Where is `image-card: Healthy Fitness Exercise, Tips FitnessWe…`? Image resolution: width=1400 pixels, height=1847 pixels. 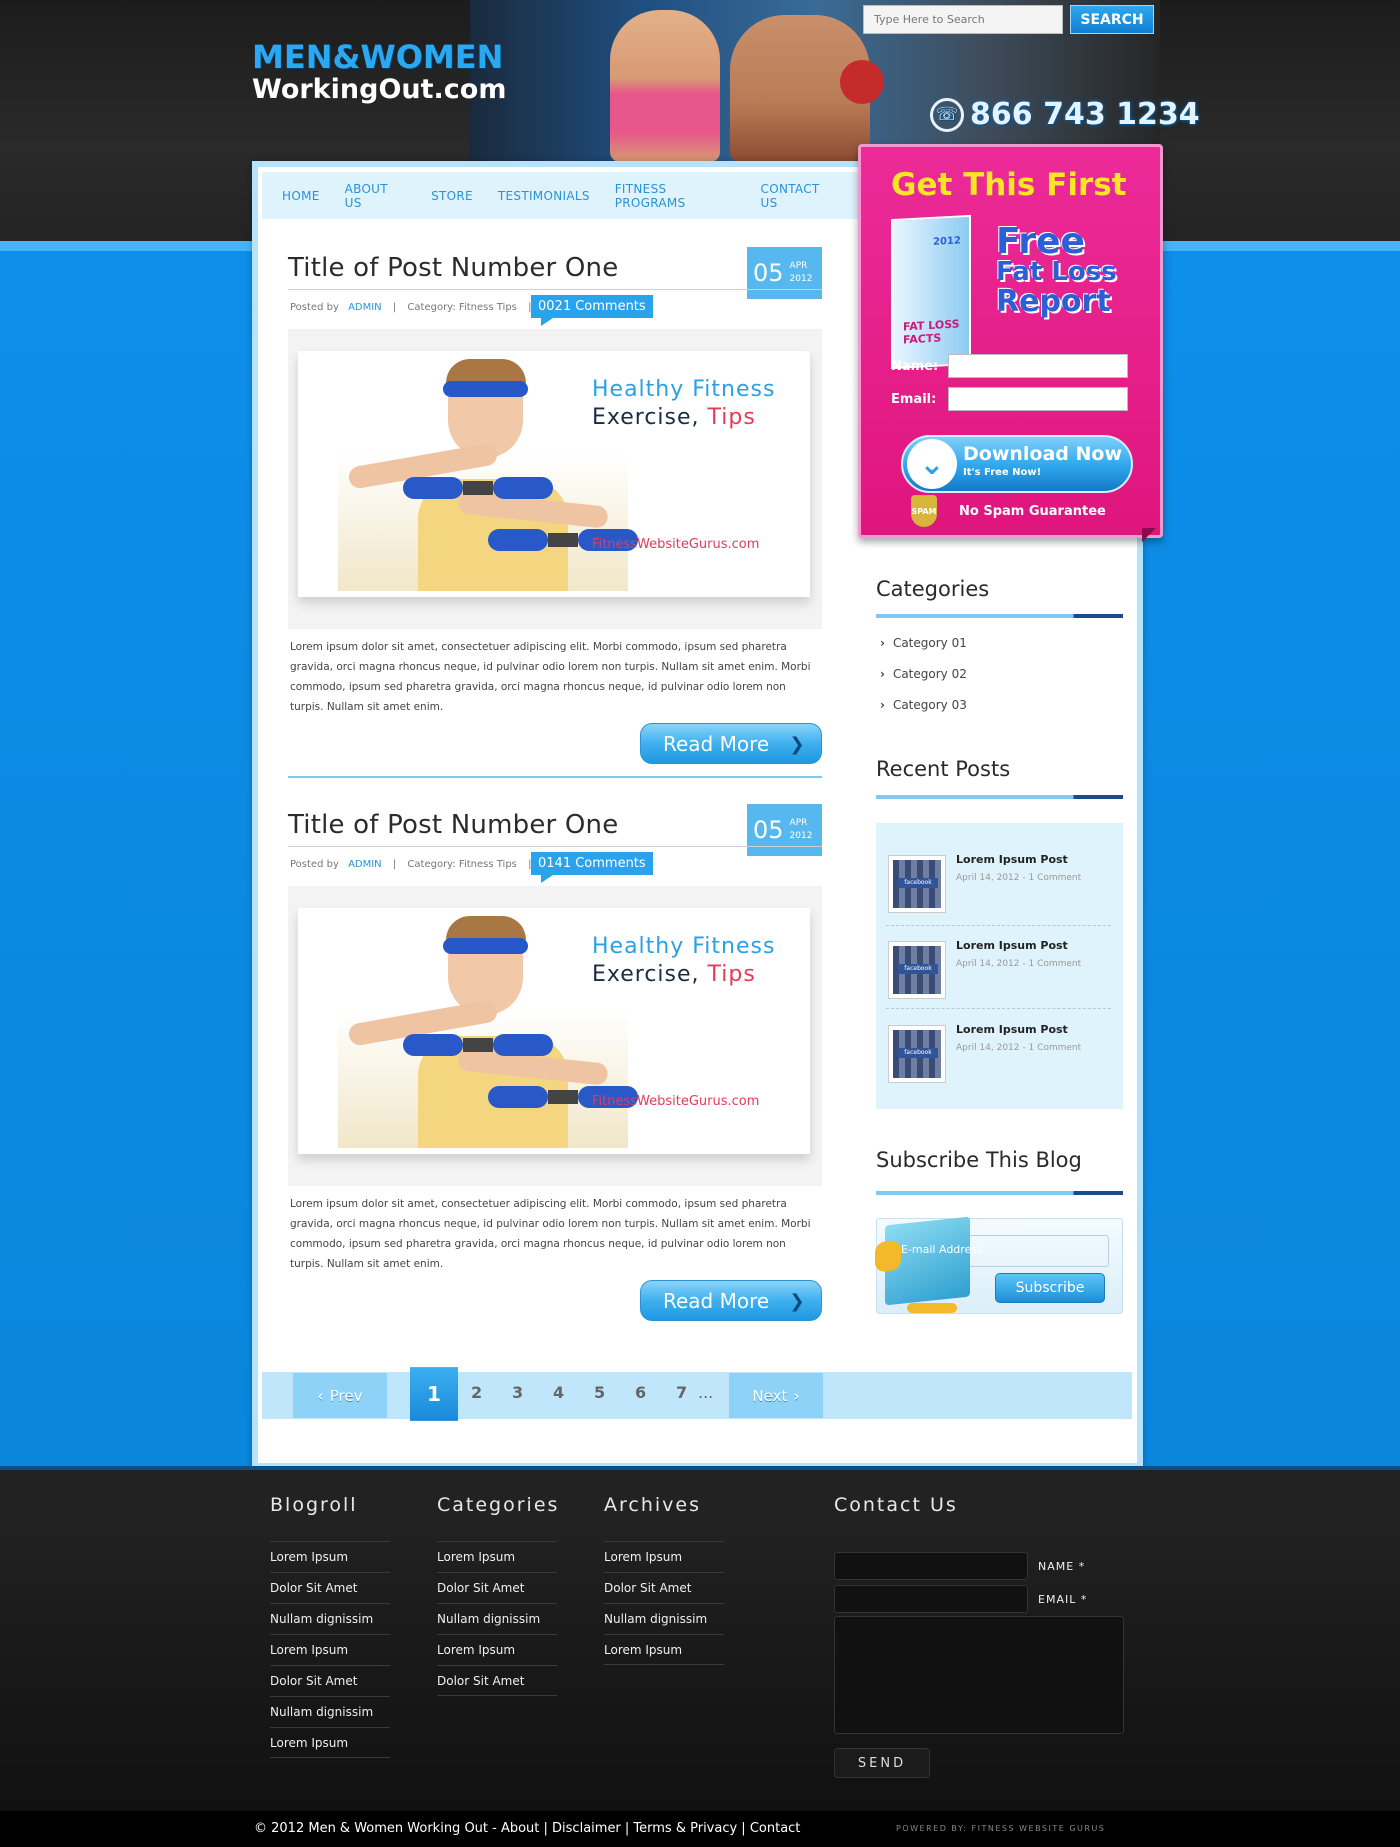 image-card: Healthy Fitness Exercise, Tips FitnessWe… is located at coordinates (554, 474).